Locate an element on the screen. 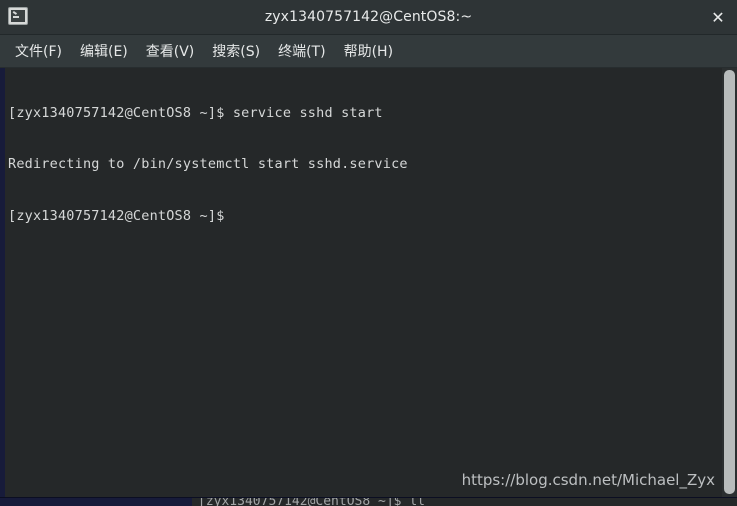  menu-bar: 文件(F) 编辑(E) 查看(V) 搜索(S) 终端(T) 帮助(H) is located at coordinates (368, 51).